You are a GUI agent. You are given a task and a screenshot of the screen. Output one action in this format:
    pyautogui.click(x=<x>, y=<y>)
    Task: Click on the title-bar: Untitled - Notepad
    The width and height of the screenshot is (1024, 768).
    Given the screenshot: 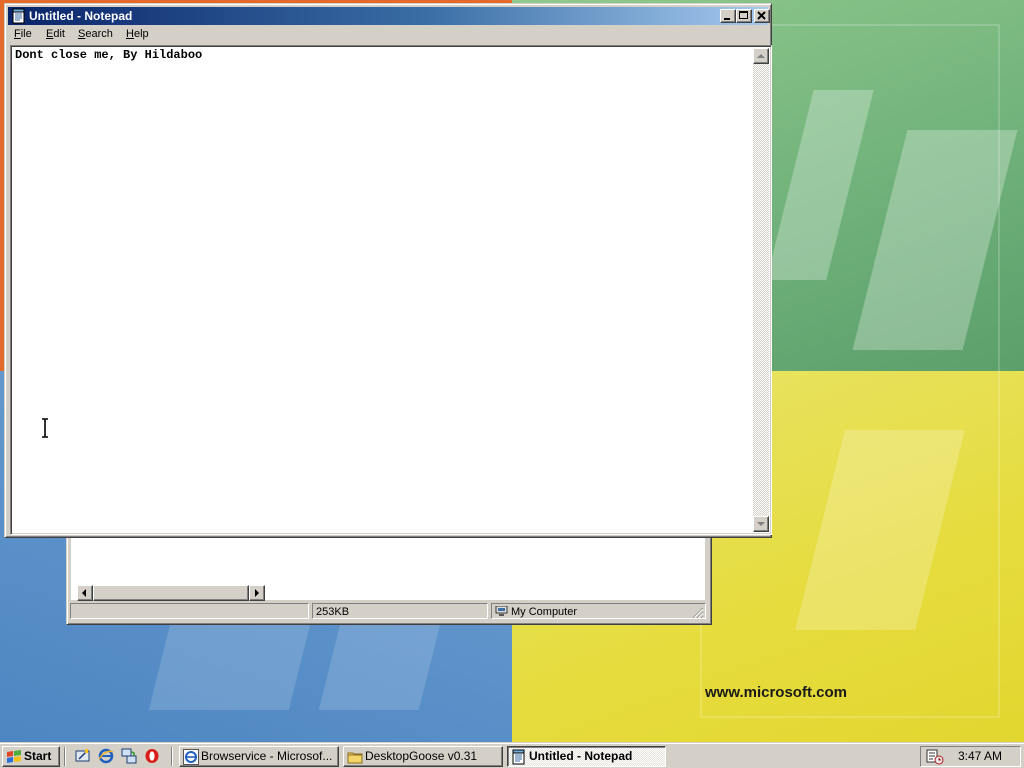 What is the action you would take?
    pyautogui.click(x=389, y=16)
    